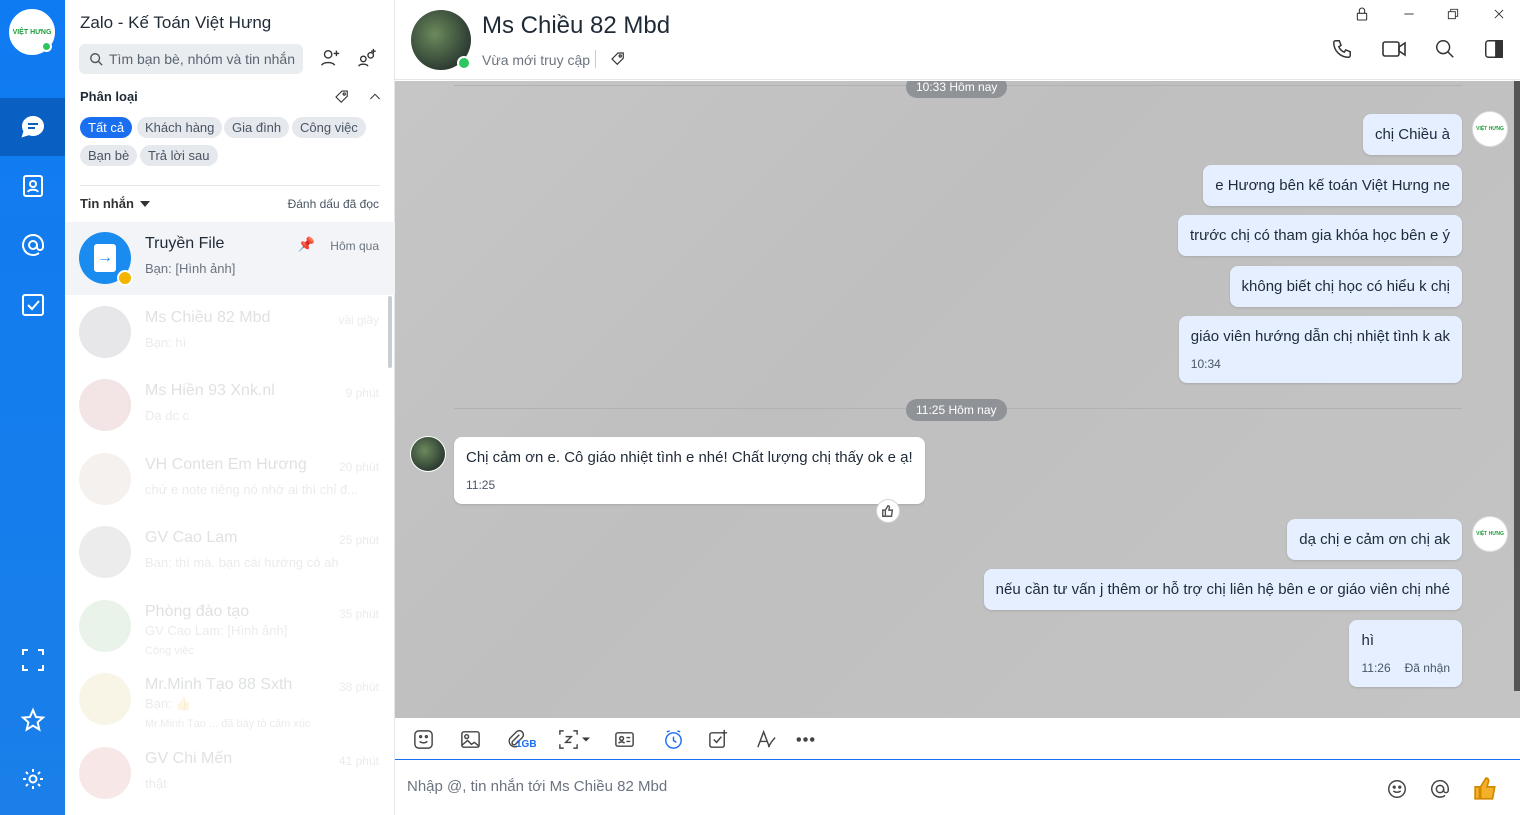  What do you see at coordinates (32, 660) in the screenshot?
I see `screenshot-nav` at bounding box center [32, 660].